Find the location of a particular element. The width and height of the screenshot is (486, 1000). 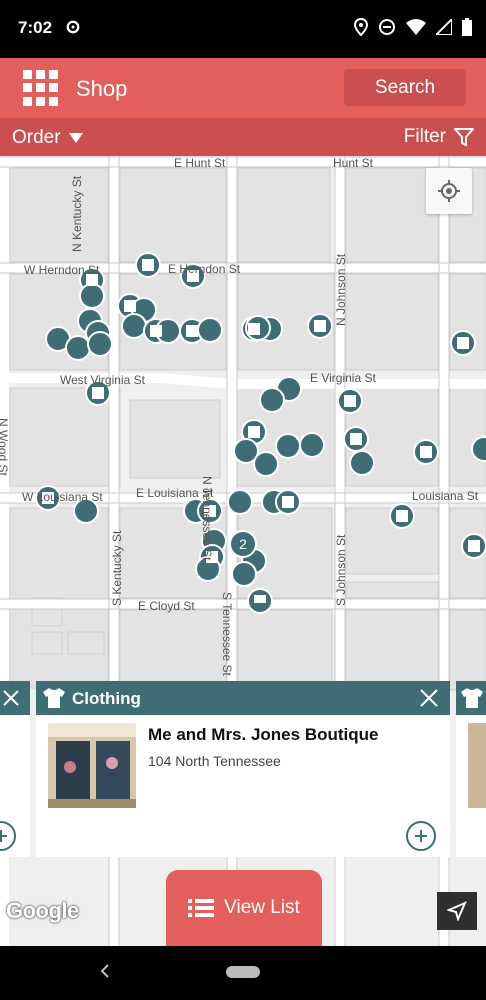

store-name: Me and Mrs. Jones Boutique is located at coordinates (263, 734).